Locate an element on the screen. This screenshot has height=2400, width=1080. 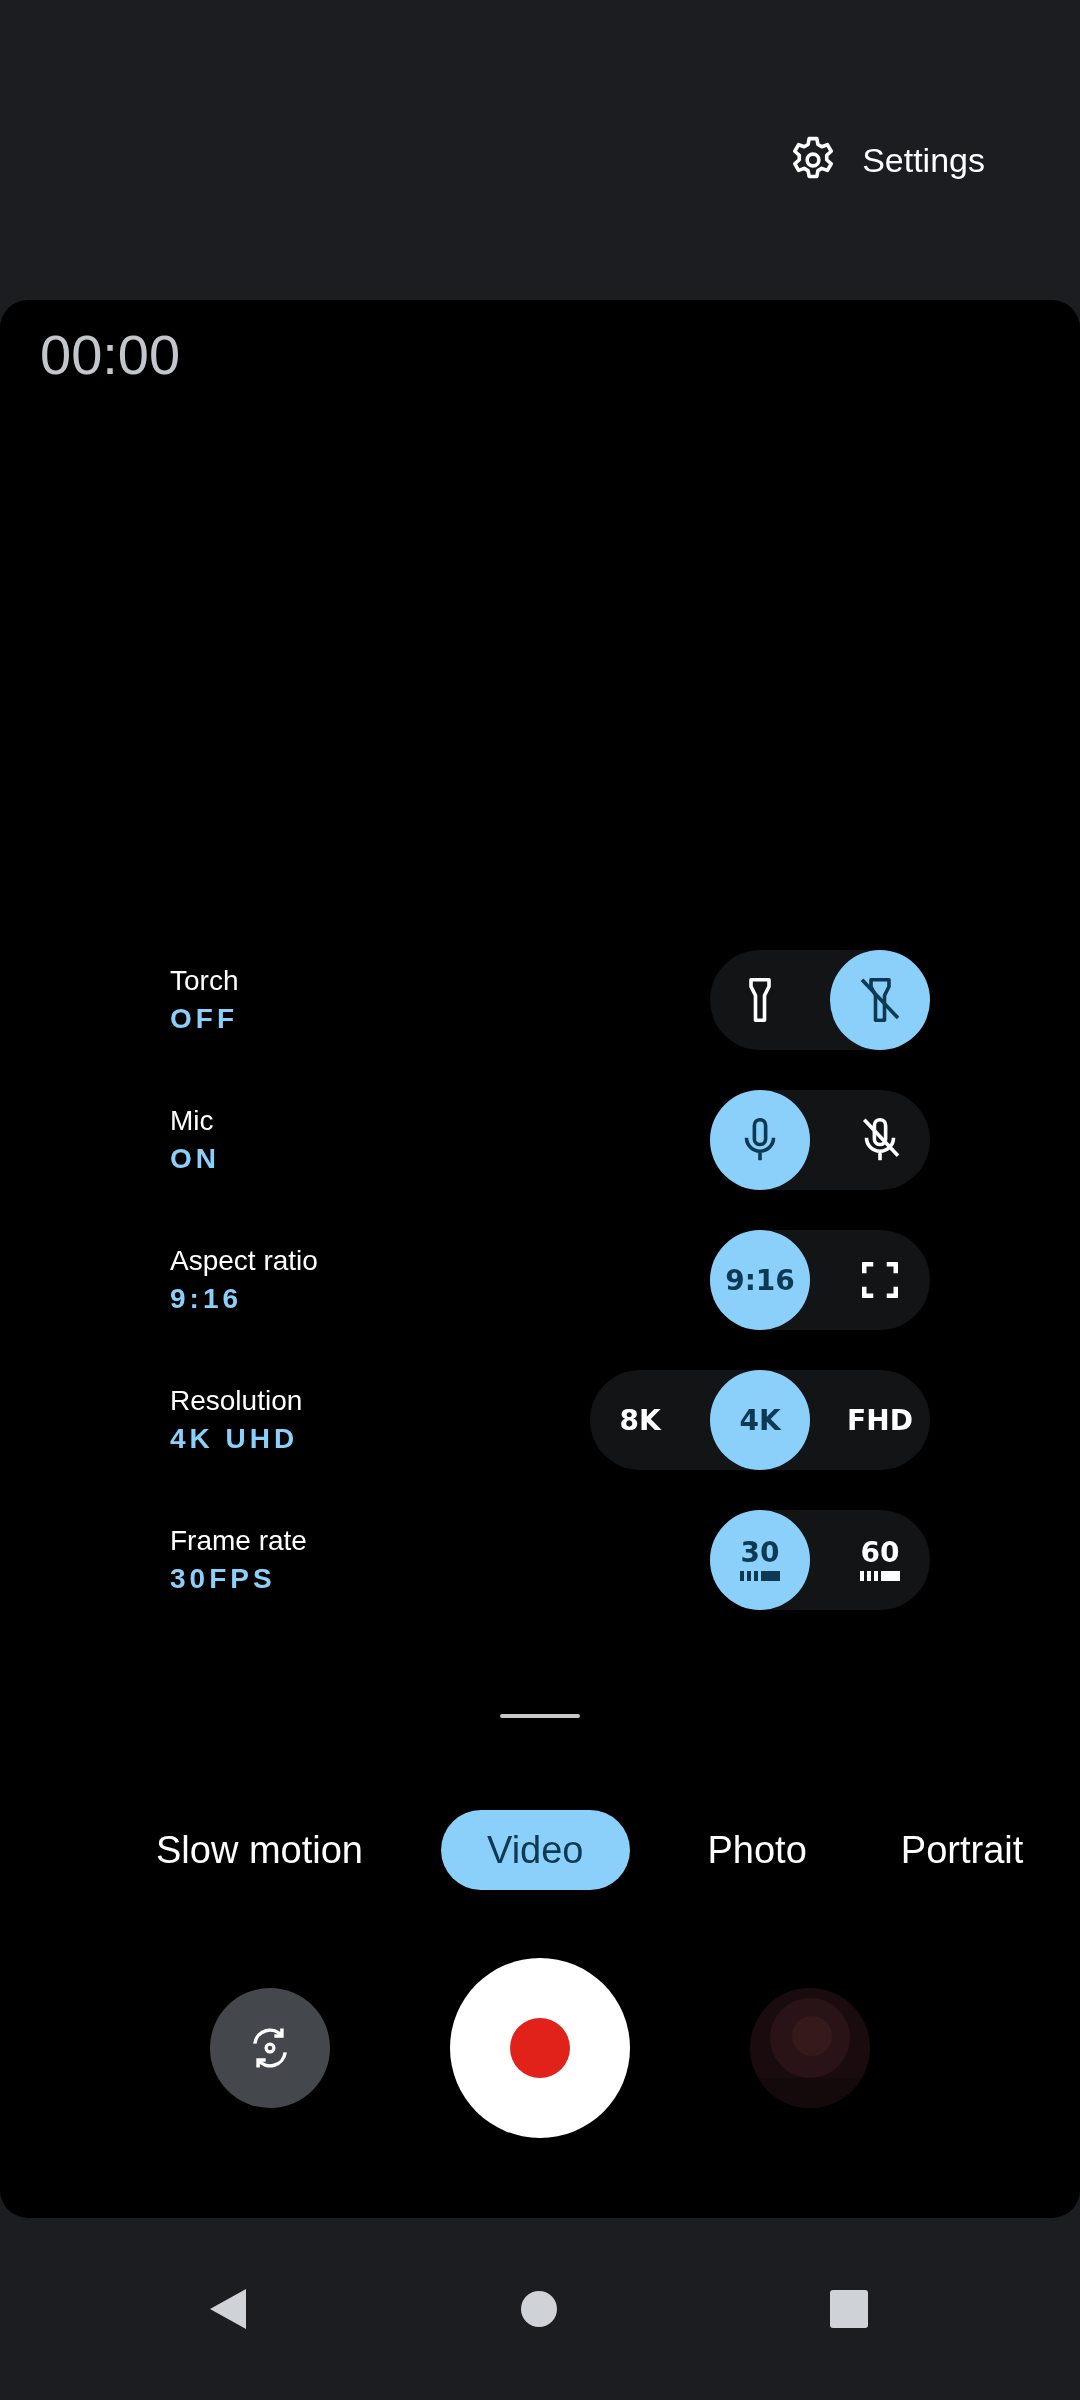
option-button: 4K is located at coordinates (760, 1420).